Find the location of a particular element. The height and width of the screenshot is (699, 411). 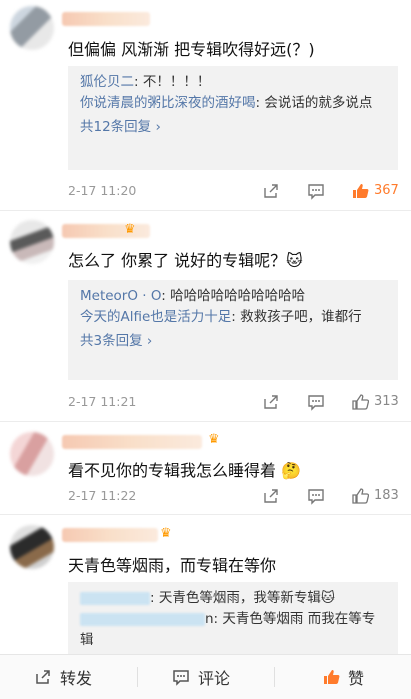

reply-username: MeteorO · O is located at coordinates (120, 296).